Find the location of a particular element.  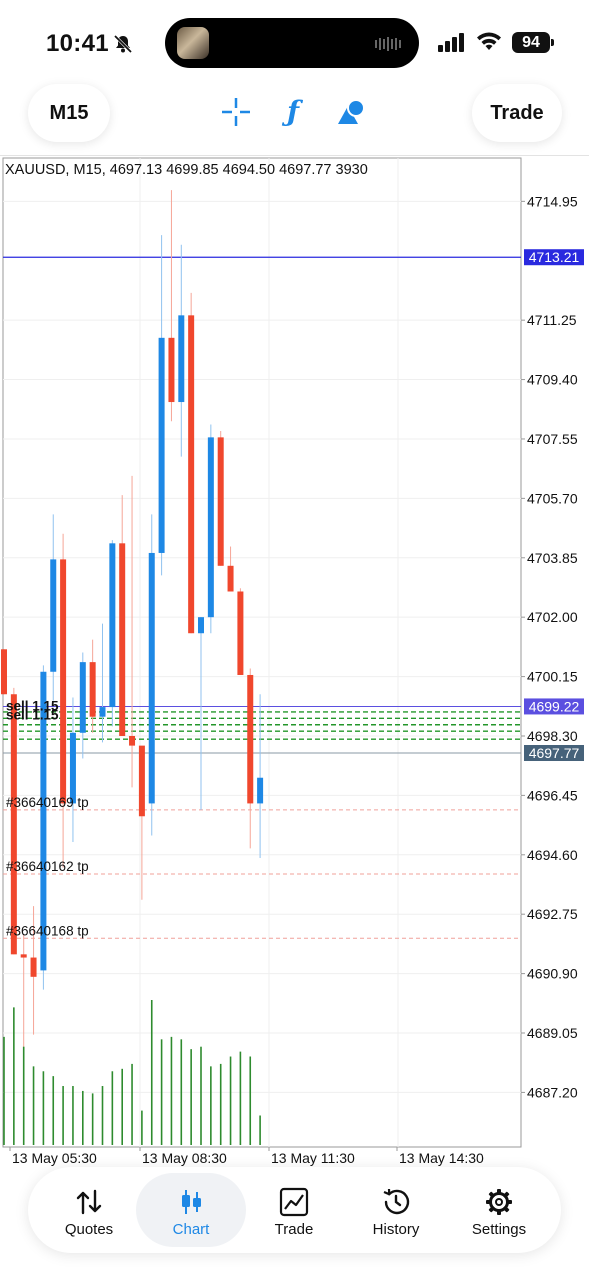

status-bar: 10:41 94 is located at coordinates (294, 40).